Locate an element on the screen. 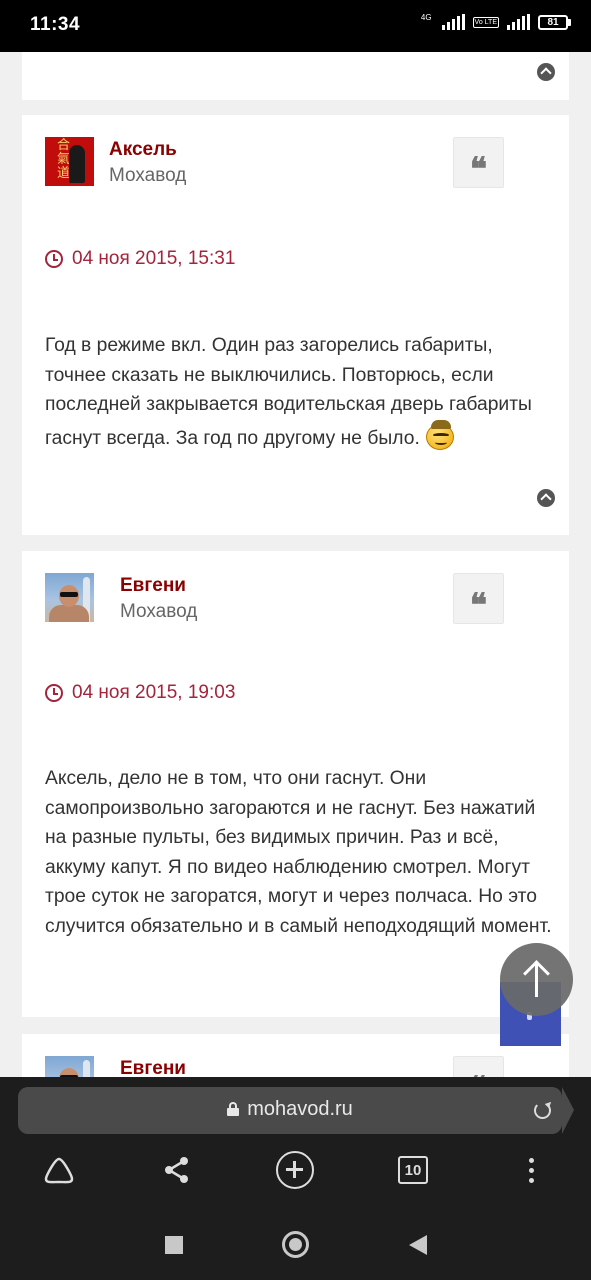 The width and height of the screenshot is (591, 1280). address-bar: mohavod.ru is located at coordinates (296, 1110).